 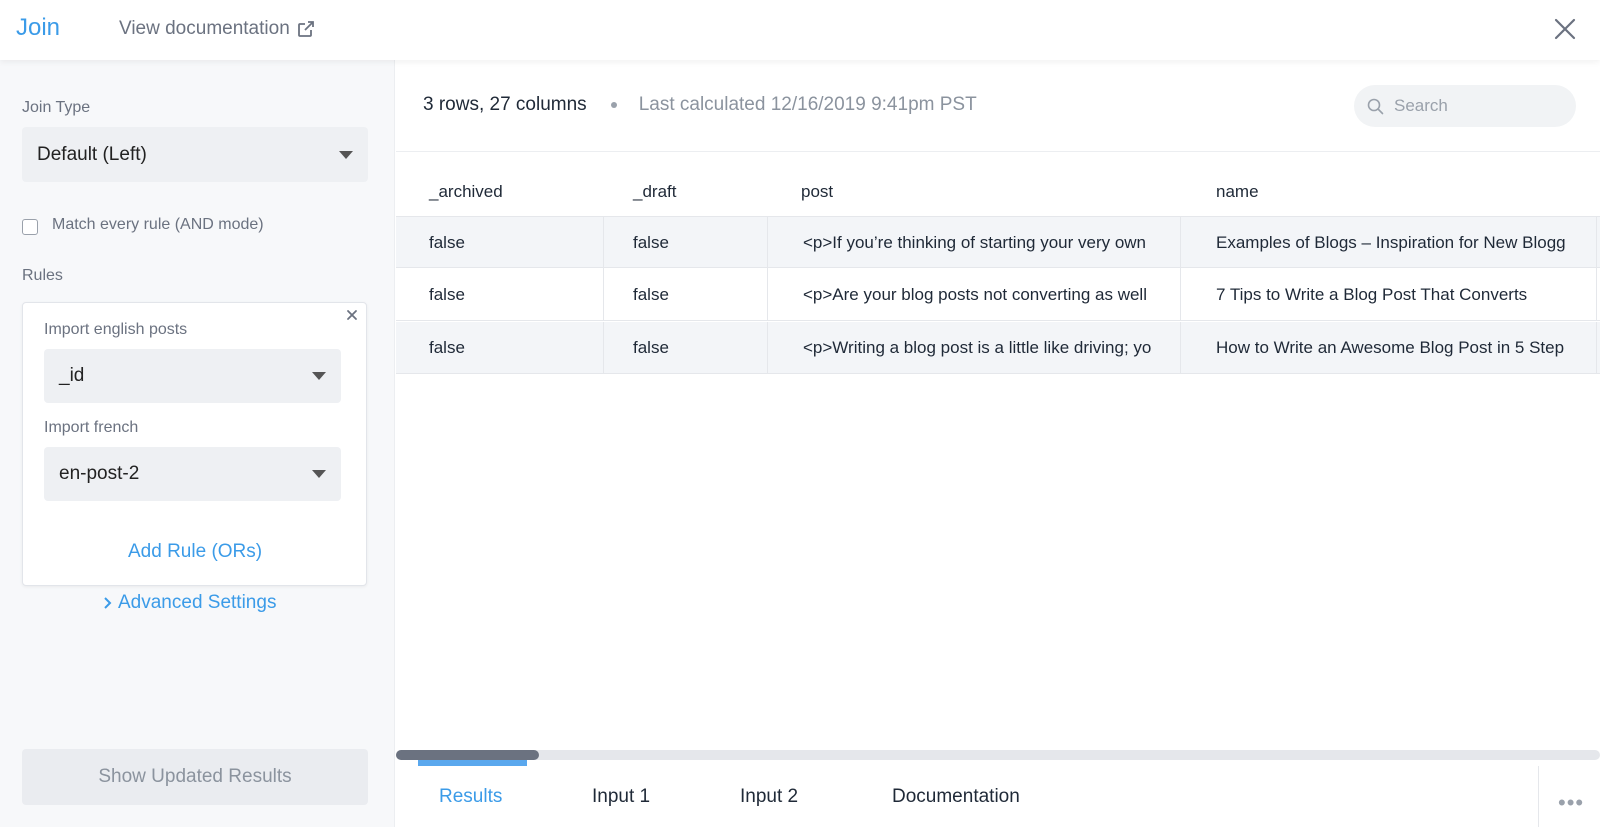 I want to click on separator-dot, so click(x=613, y=105).